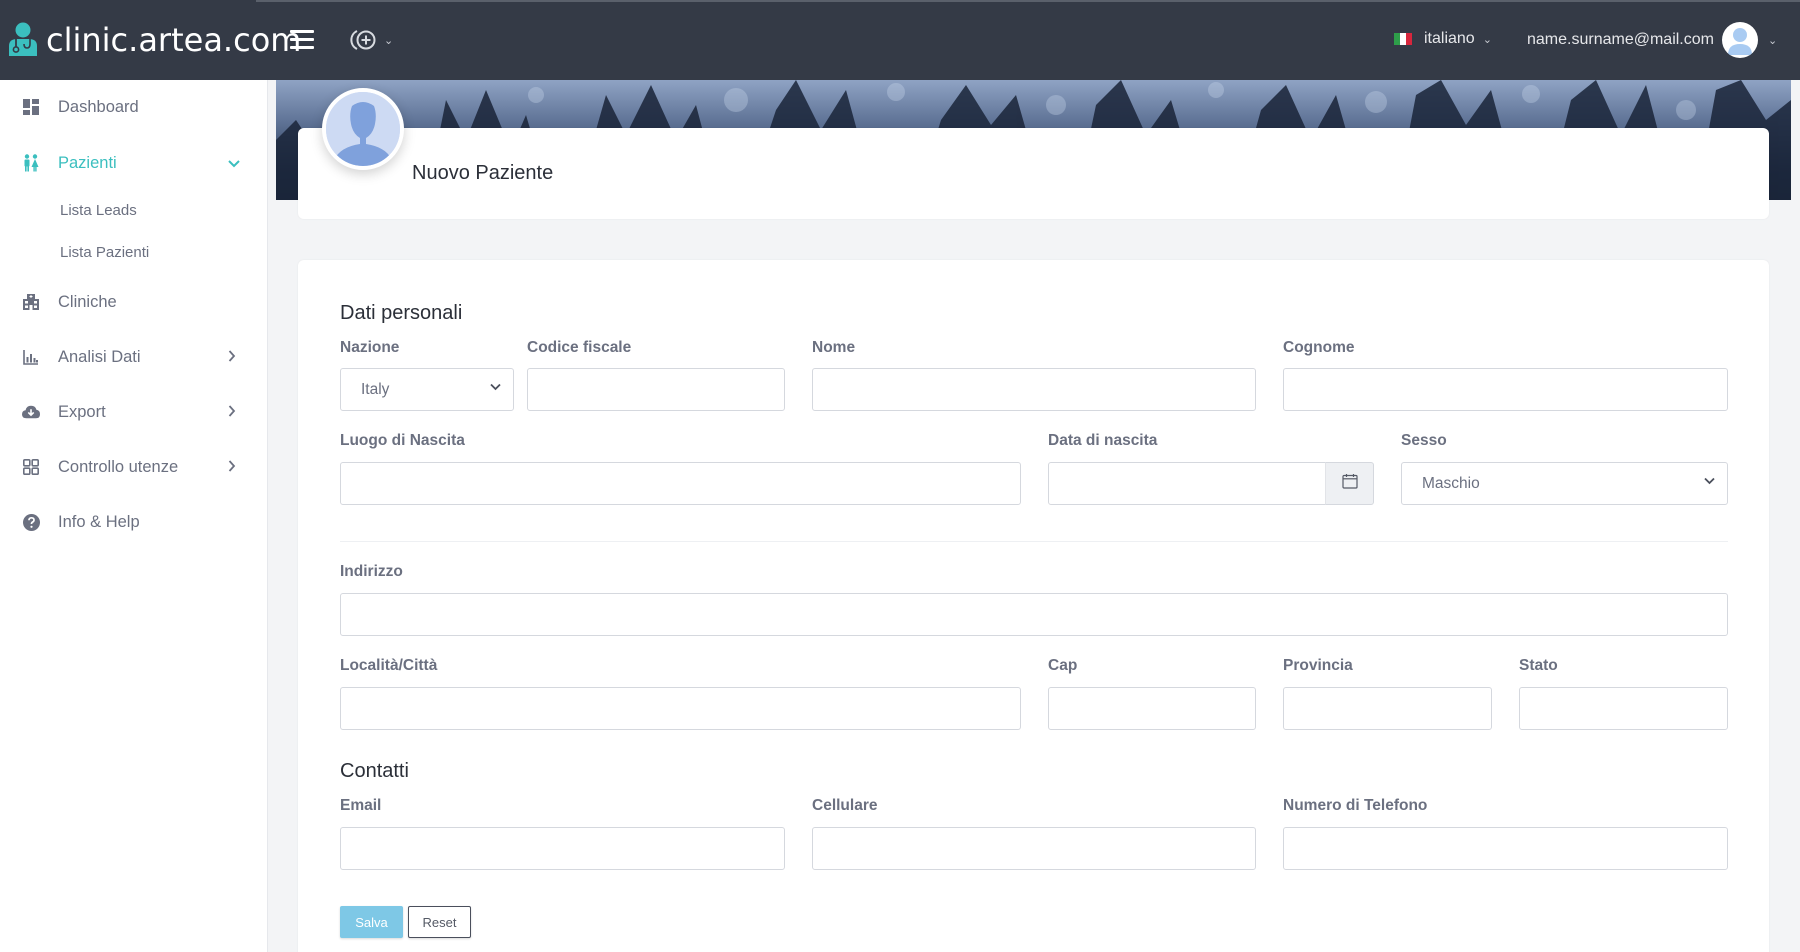  I want to click on sidebar-item-pazienti: Pazienti, so click(134, 163).